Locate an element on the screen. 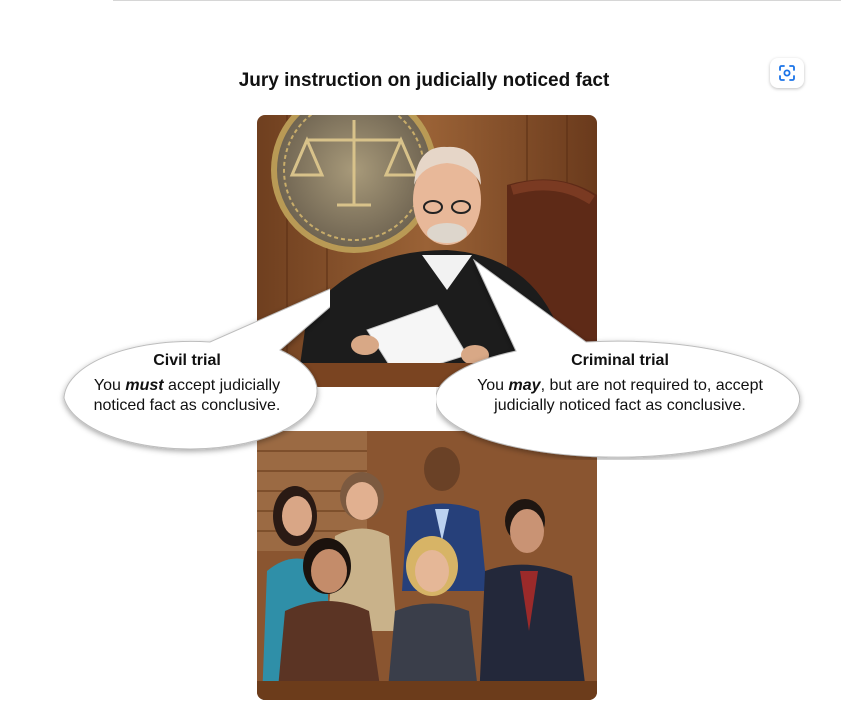 The image size is (841, 703). top-divider is located at coordinates (477, 0).